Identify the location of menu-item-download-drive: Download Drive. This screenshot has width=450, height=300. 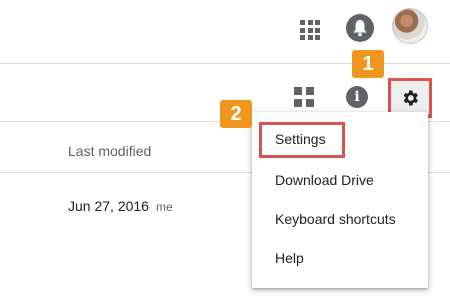
(340, 180).